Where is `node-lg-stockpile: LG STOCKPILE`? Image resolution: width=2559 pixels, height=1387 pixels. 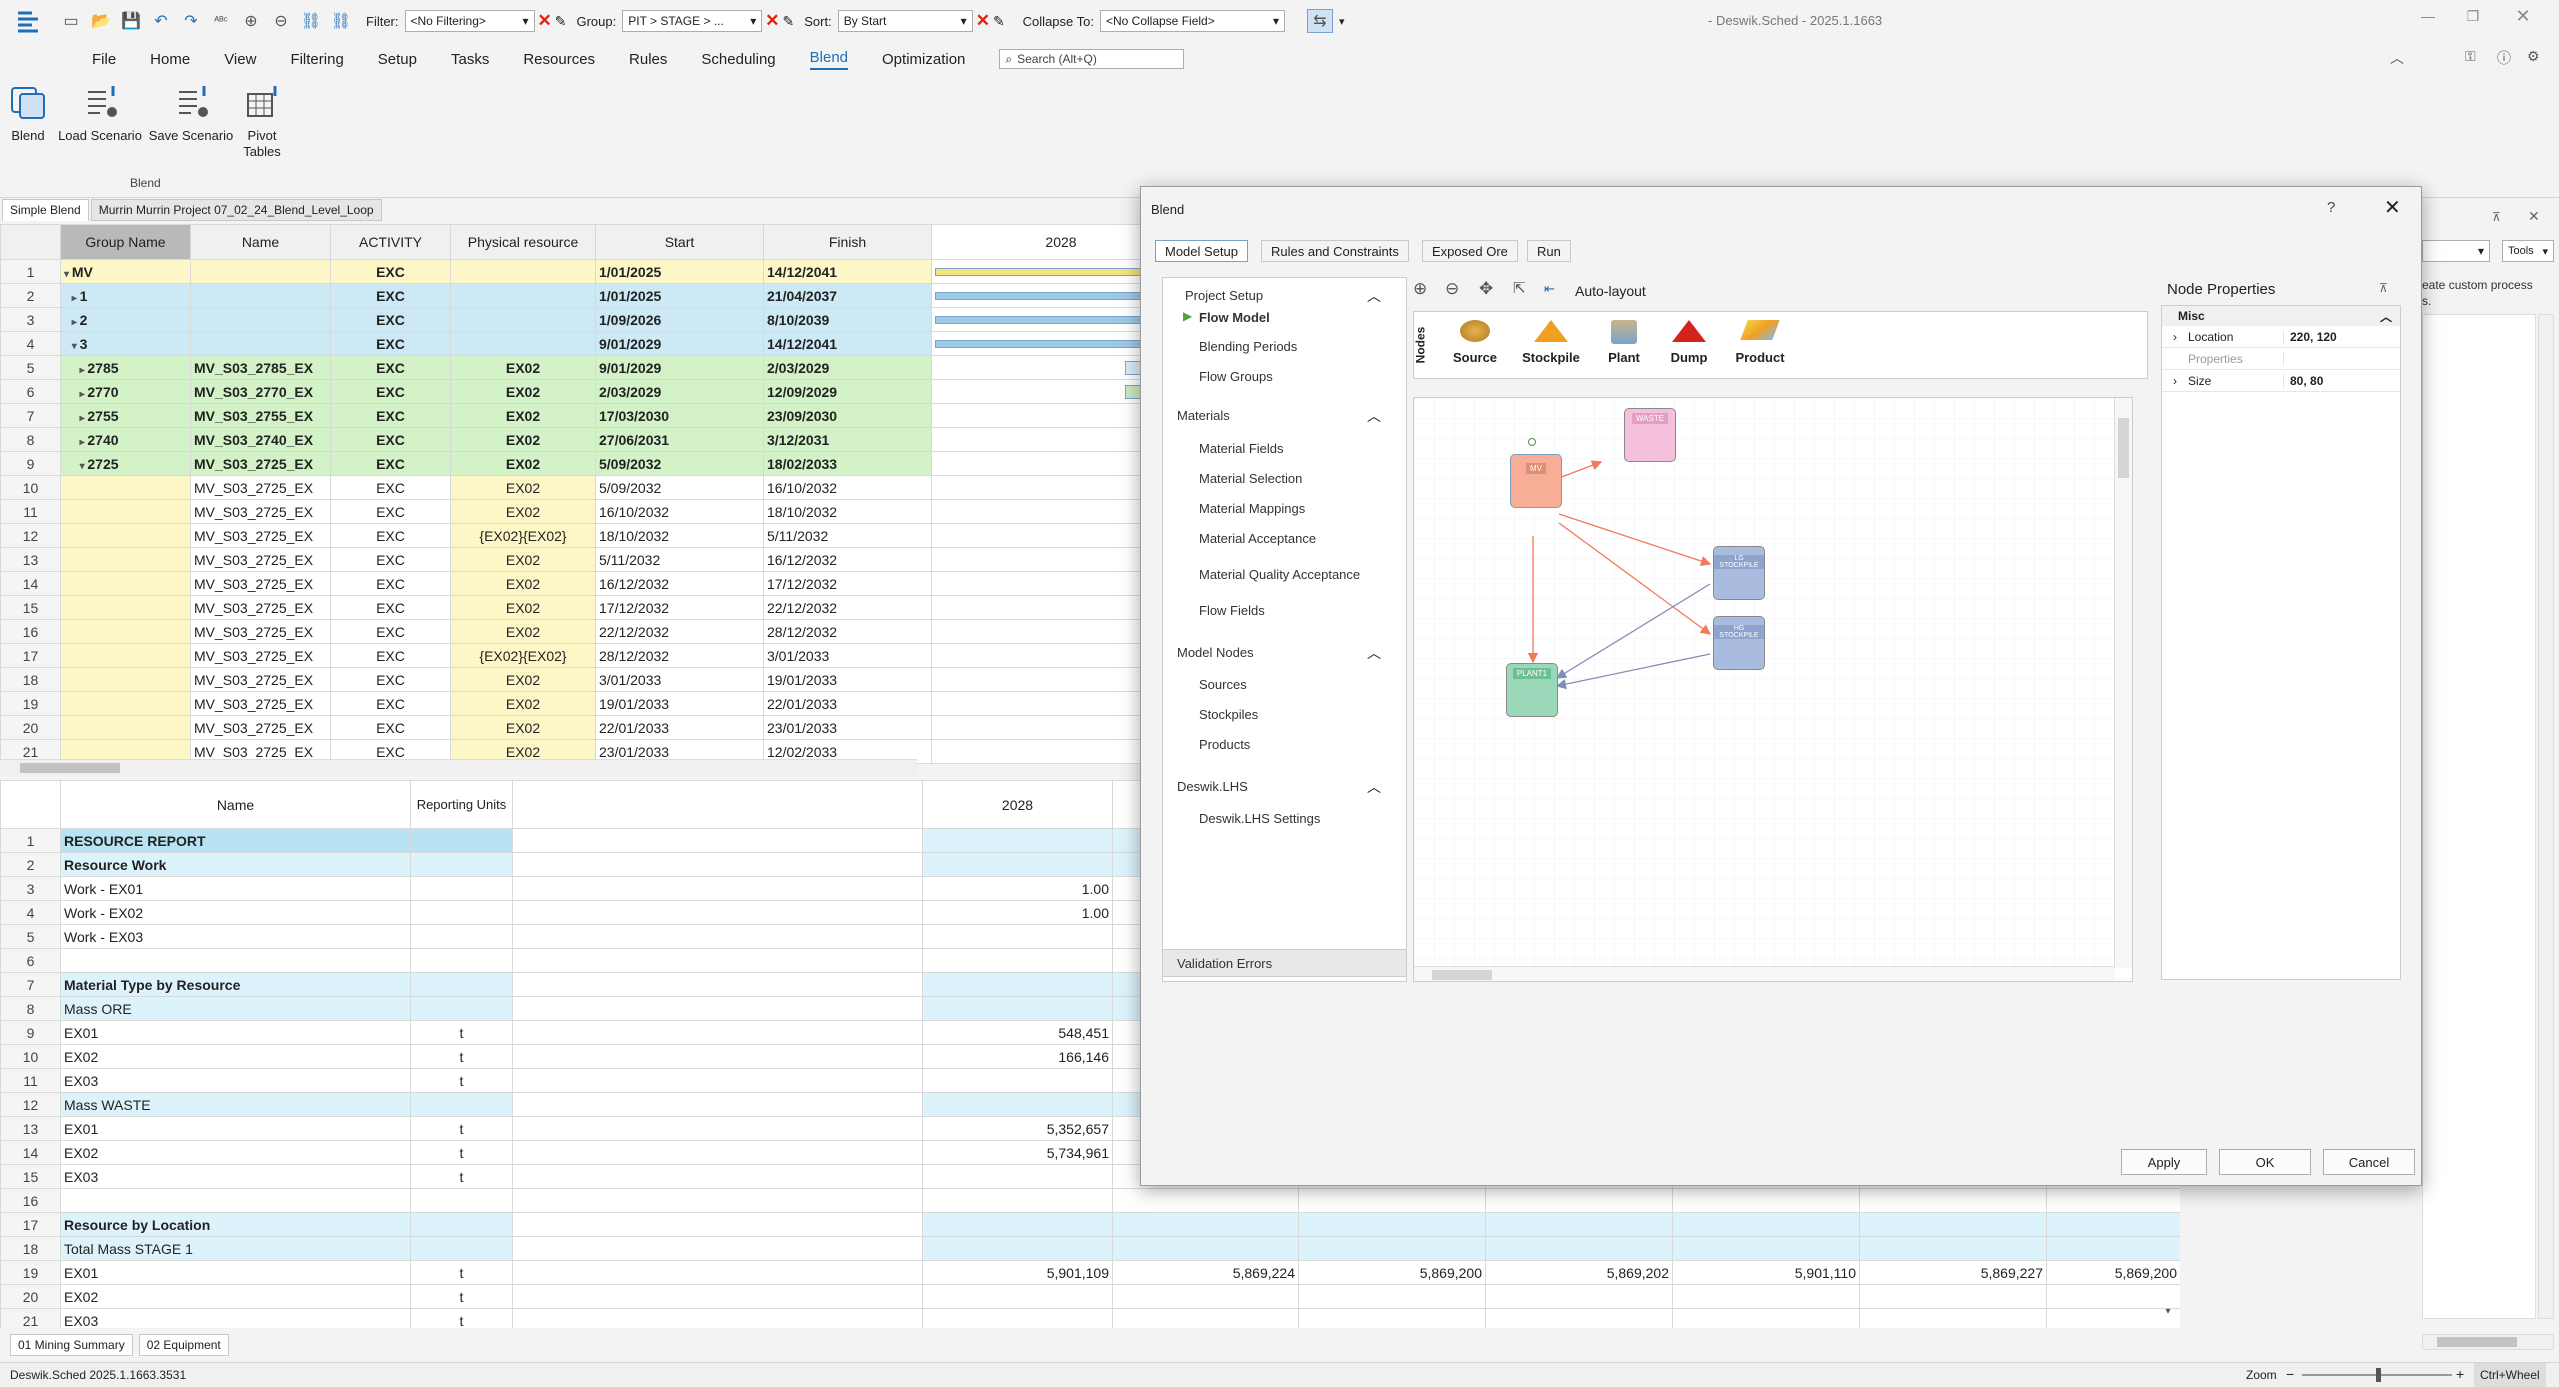
node-lg-stockpile: LG STOCKPILE is located at coordinates (1739, 573).